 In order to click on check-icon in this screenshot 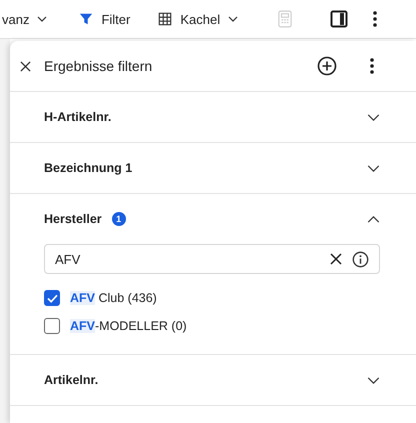, I will do `click(52, 298)`.